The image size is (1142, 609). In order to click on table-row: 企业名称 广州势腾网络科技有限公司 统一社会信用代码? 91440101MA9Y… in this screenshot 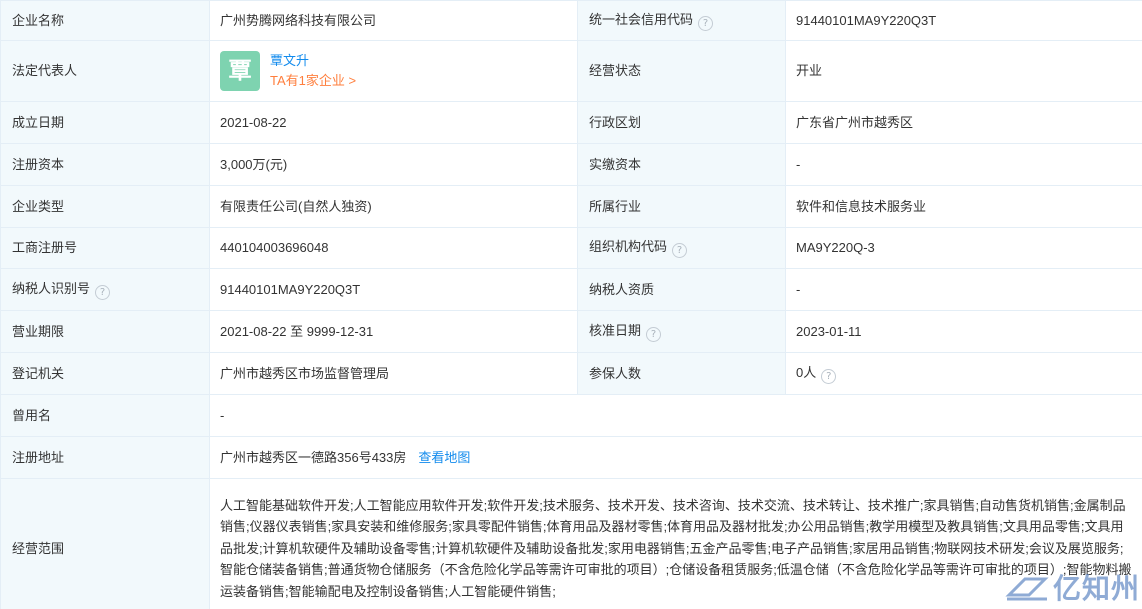, I will do `click(571, 20)`.